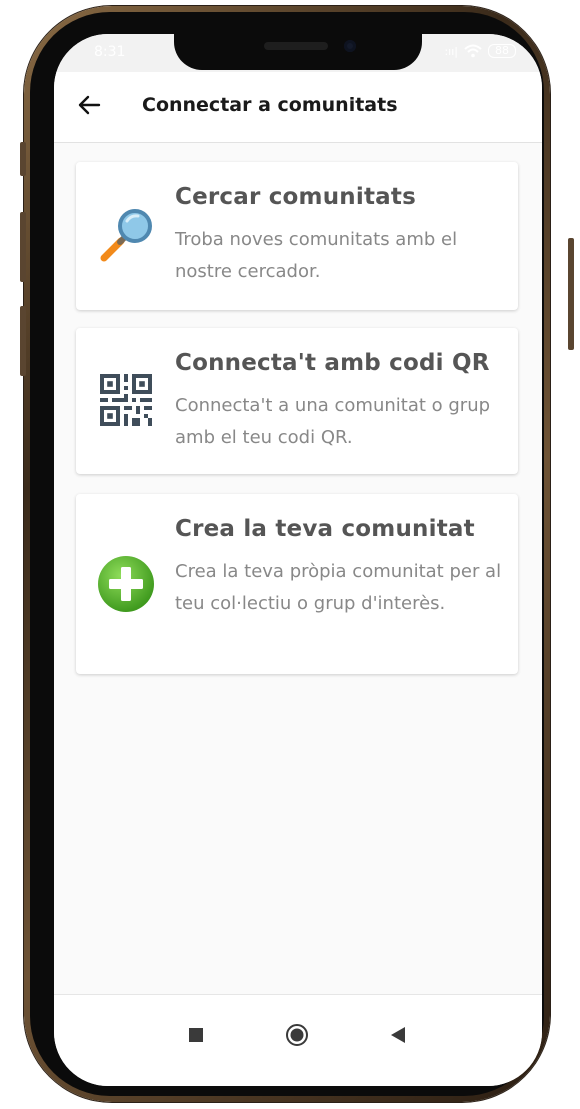  I want to click on square-icon, so click(196, 1035).